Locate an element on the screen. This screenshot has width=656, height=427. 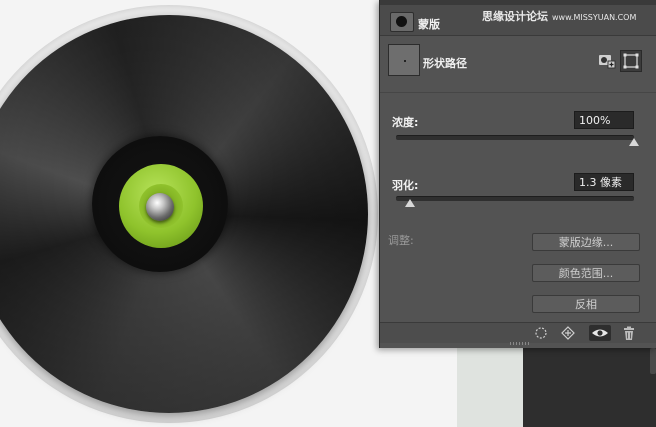
feather-label: 羽化: is located at coordinates (405, 185).